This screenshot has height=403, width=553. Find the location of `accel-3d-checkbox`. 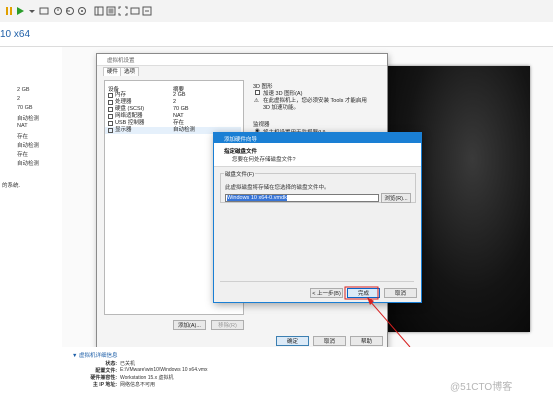

accel-3d-checkbox is located at coordinates (257, 92).